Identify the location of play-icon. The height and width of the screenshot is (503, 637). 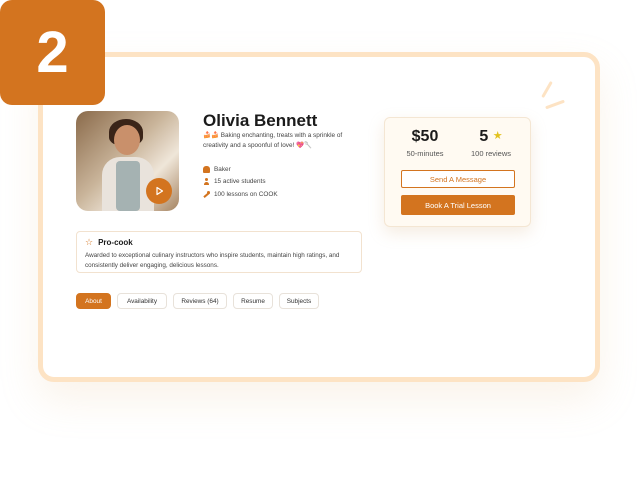
(160, 191).